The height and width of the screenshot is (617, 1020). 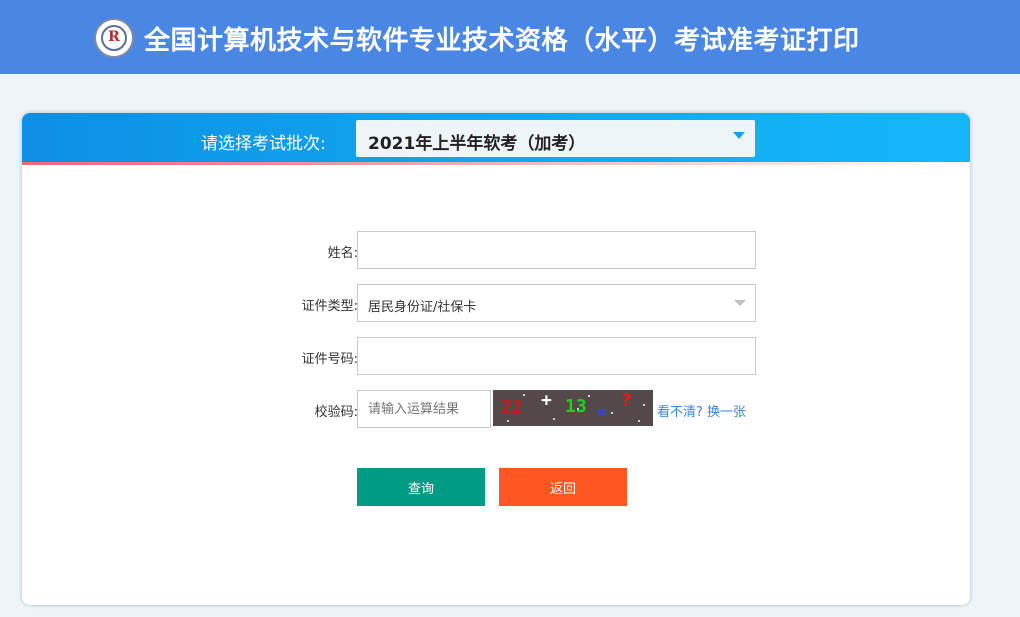 I want to click on batch-selected-value: 2021年上半年软考（加考）, so click(x=477, y=144).